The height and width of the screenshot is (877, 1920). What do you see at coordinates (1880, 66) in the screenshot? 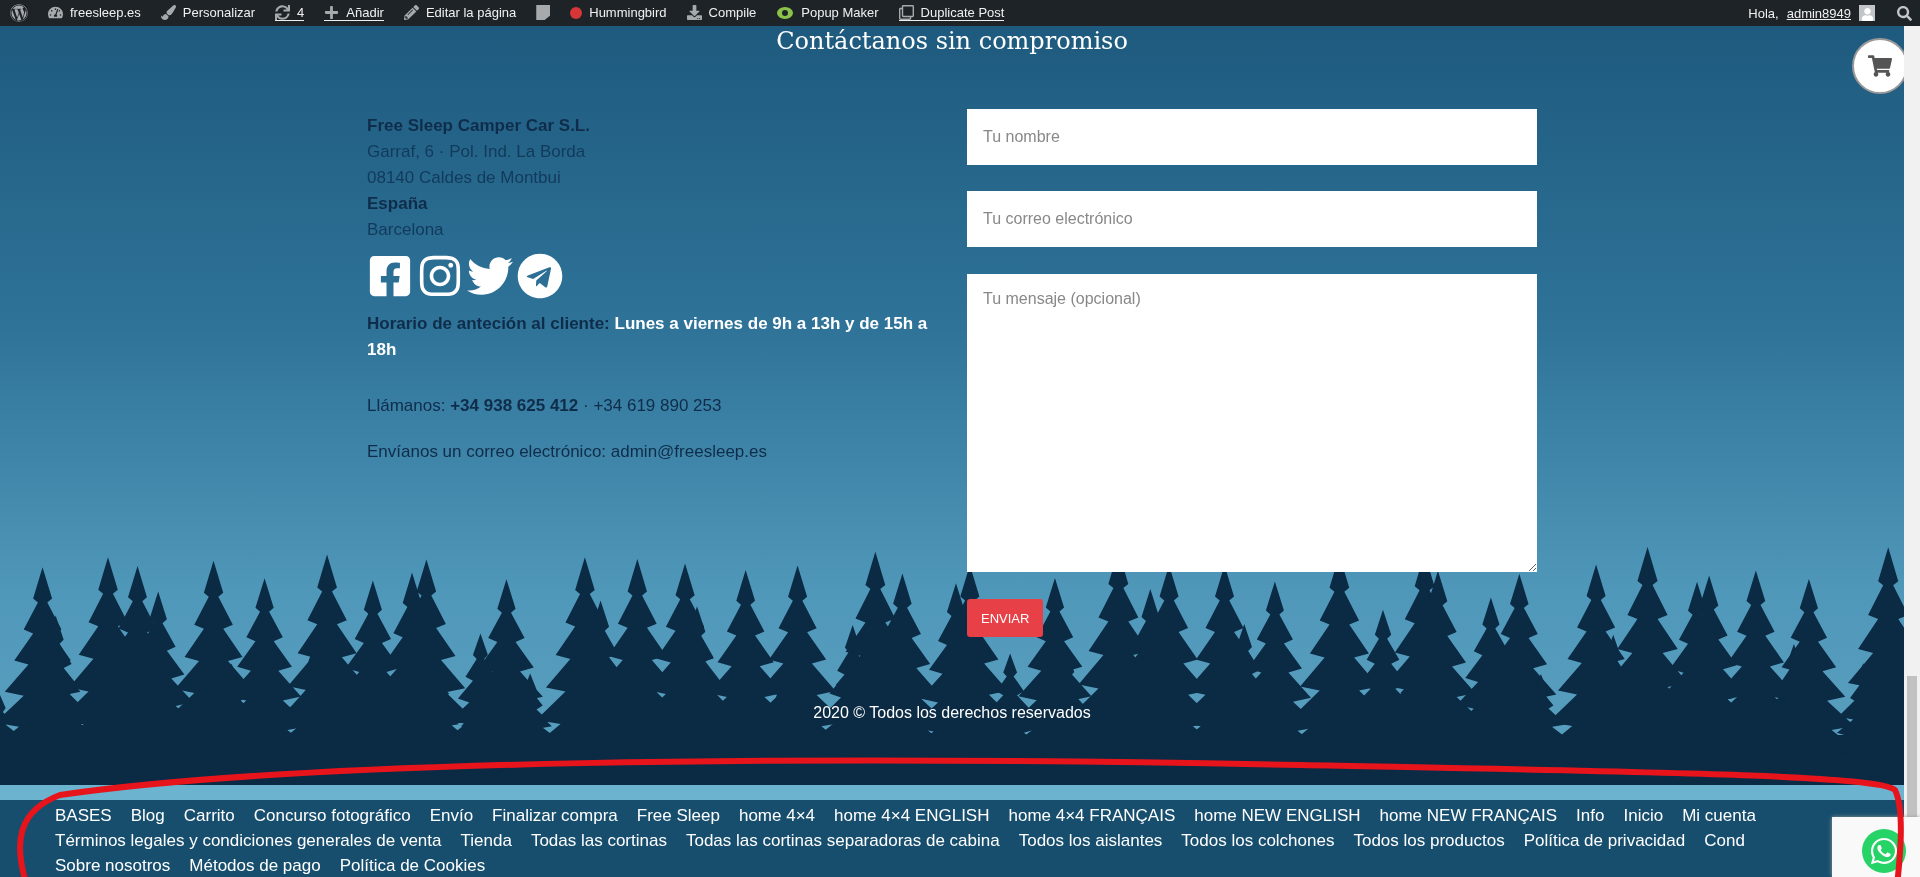
I see `cart-icon` at bounding box center [1880, 66].